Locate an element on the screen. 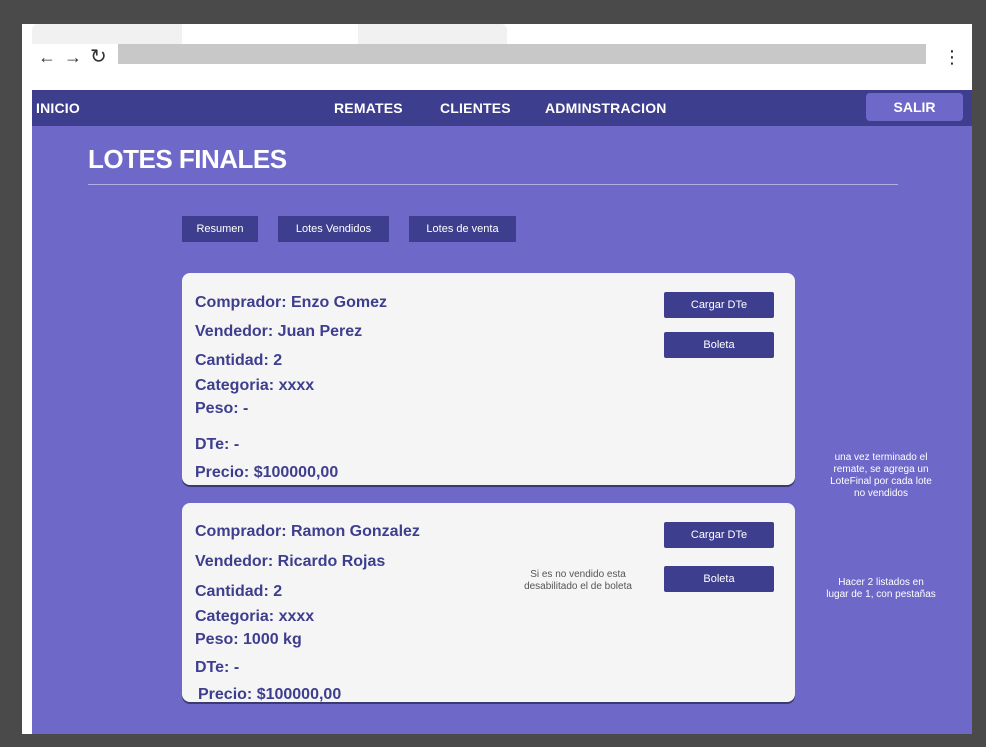 The width and height of the screenshot is (986, 747). tab-sold-lots: Lotes Vendidos is located at coordinates (333, 229).